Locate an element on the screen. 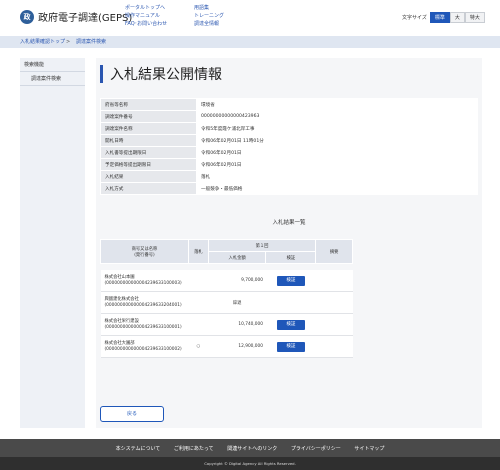  results-list-title: 入札結果一覧 is located at coordinates (289, 223).